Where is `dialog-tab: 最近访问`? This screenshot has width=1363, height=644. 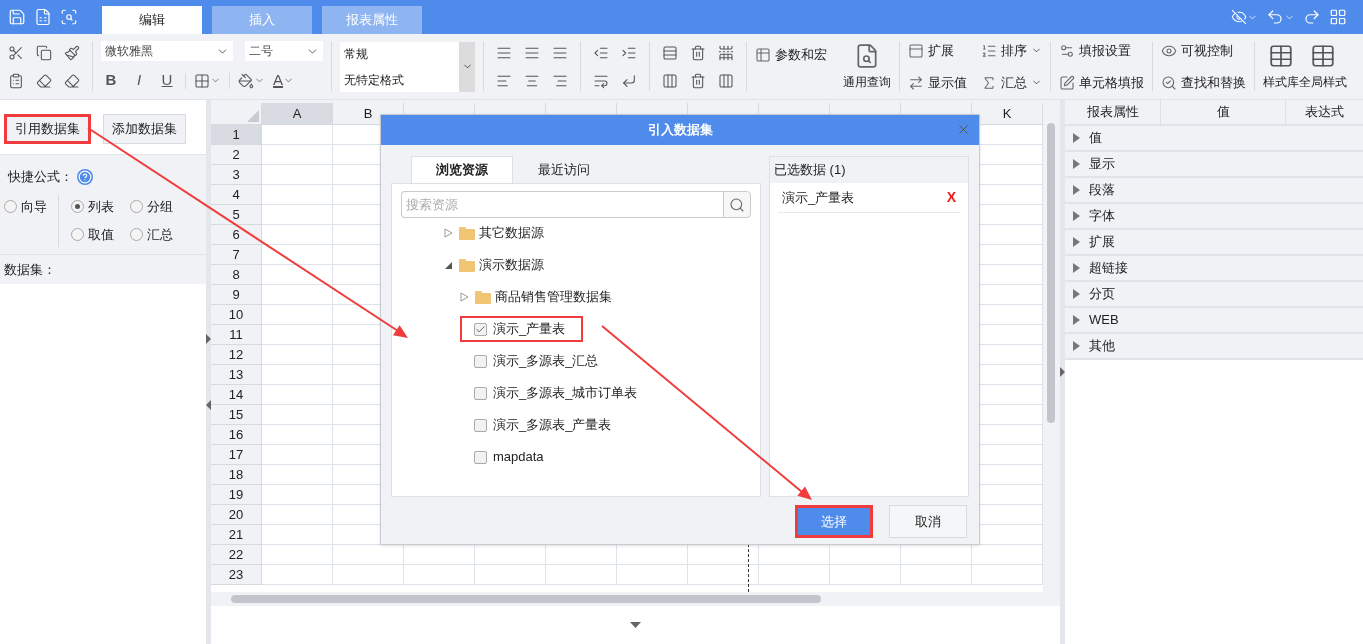 dialog-tab: 最近访问 is located at coordinates (564, 169).